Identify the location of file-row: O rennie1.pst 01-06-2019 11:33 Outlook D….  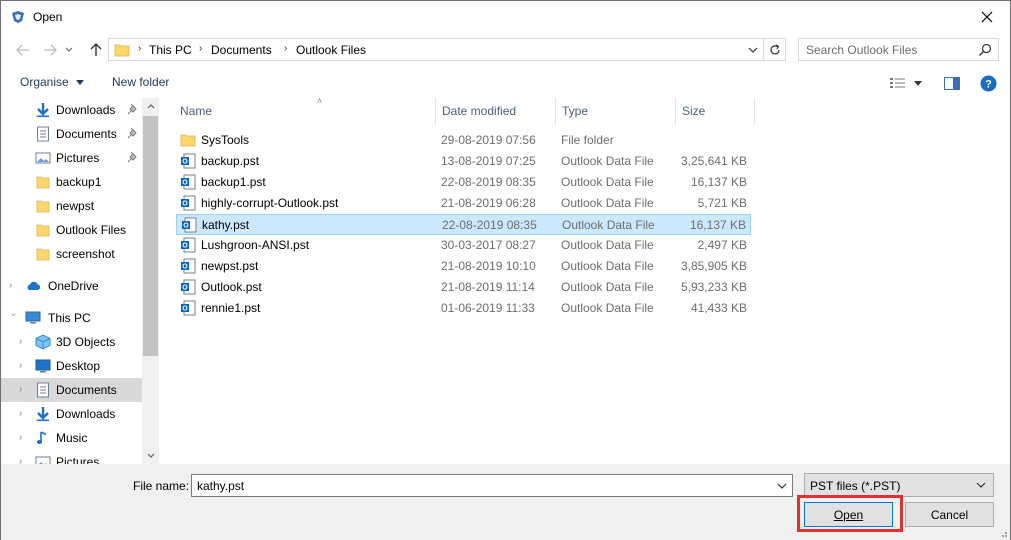
(463, 308).